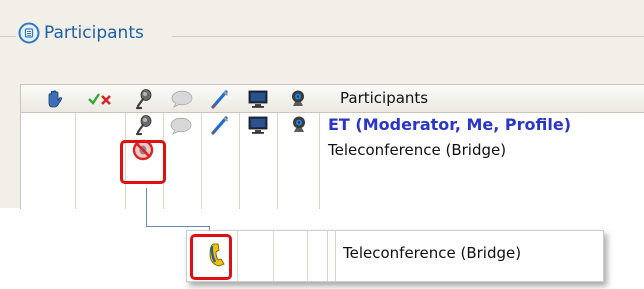 The height and width of the screenshot is (289, 644). I want to click on column-header-webcam, so click(298, 98).